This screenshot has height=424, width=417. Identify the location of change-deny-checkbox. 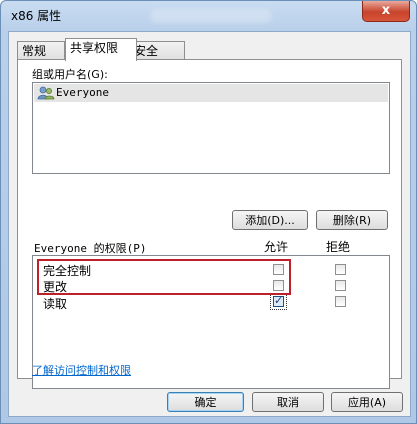
(340, 285).